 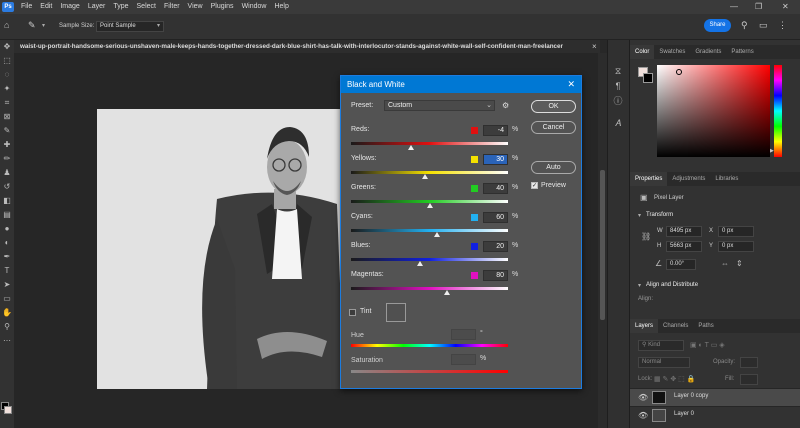 What do you see at coordinates (571, 84) in the screenshot?
I see `close-icon: ✕` at bounding box center [571, 84].